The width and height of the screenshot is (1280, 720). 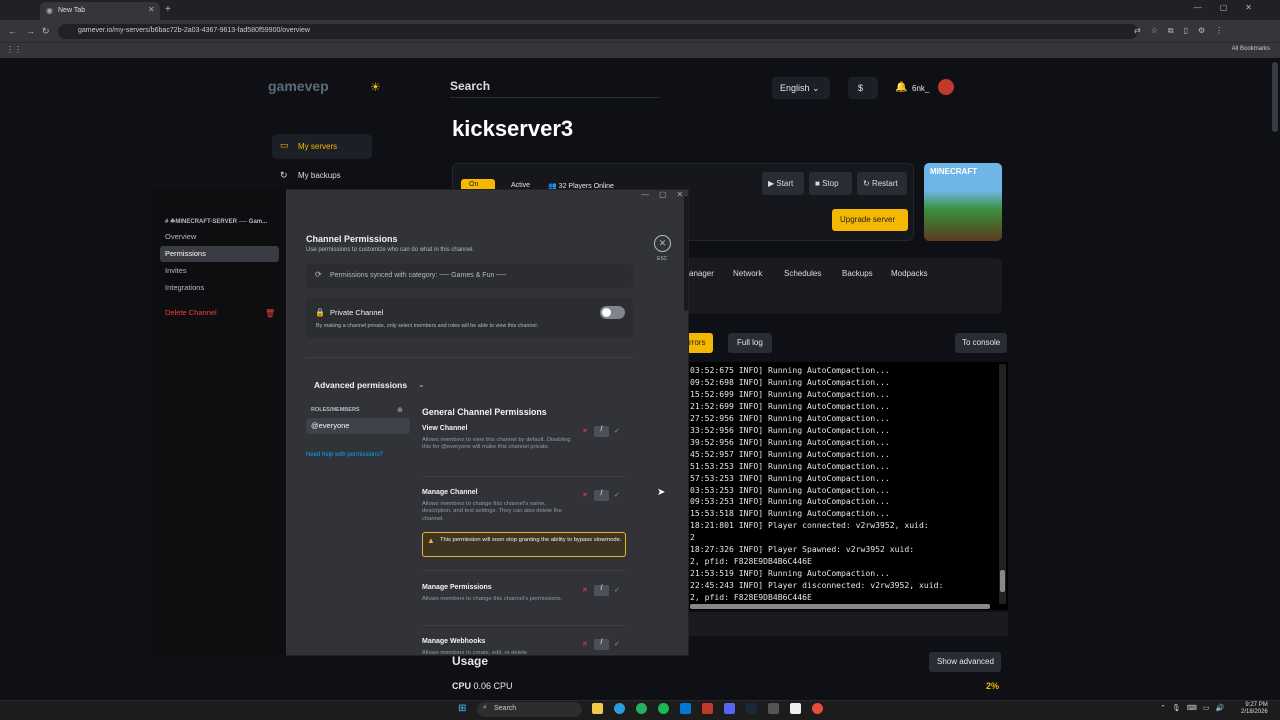 I want to click on sync-icon: ⟳, so click(x=318, y=274).